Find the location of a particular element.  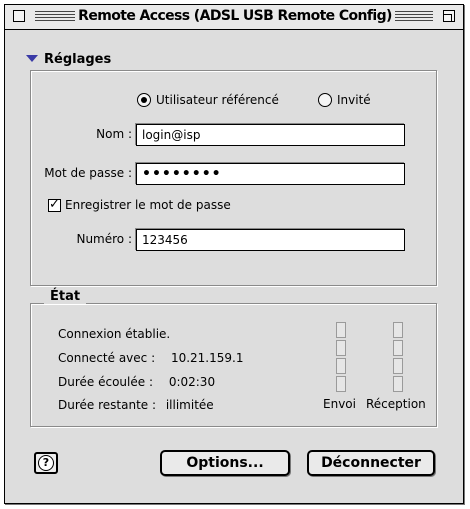

elapsed-row: Durée écoulée : 0:02:30 is located at coordinates (136, 382).